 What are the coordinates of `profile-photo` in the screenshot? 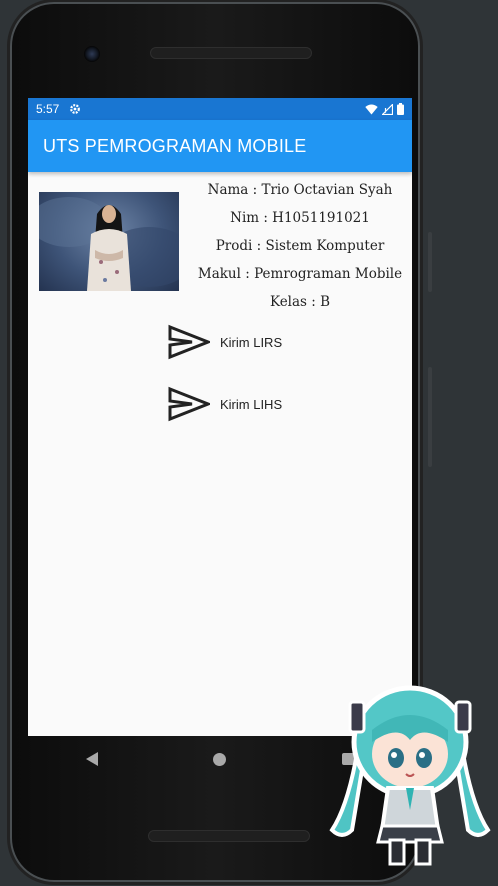 It's located at (109, 241).